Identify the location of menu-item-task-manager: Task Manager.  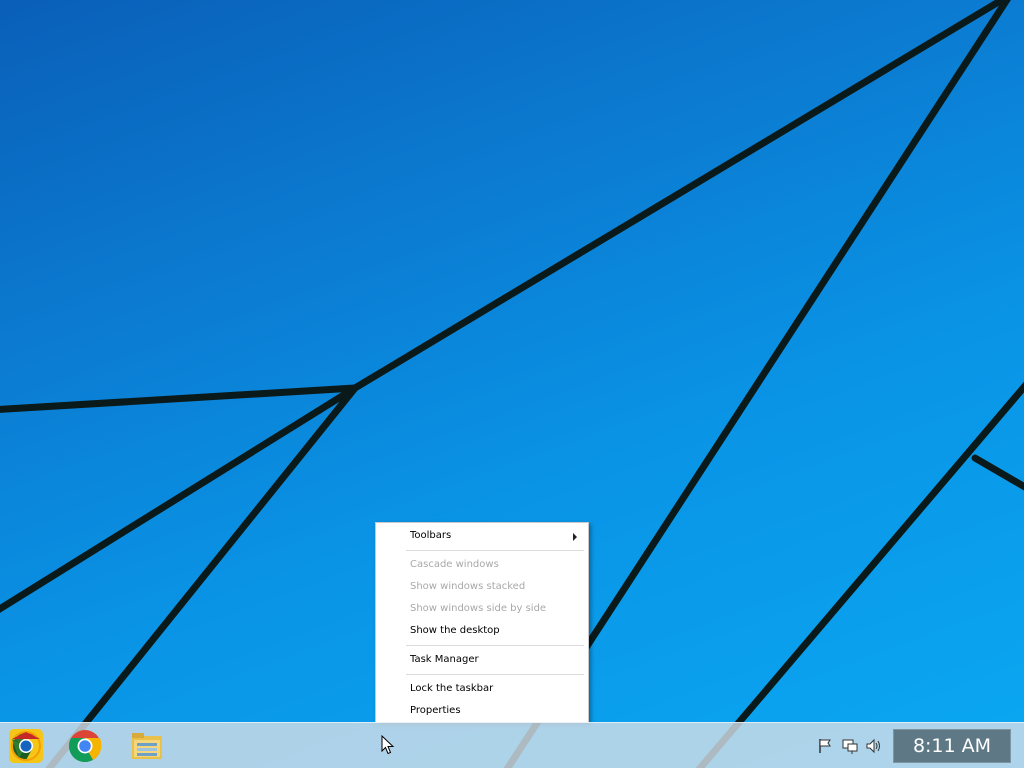
(482, 660).